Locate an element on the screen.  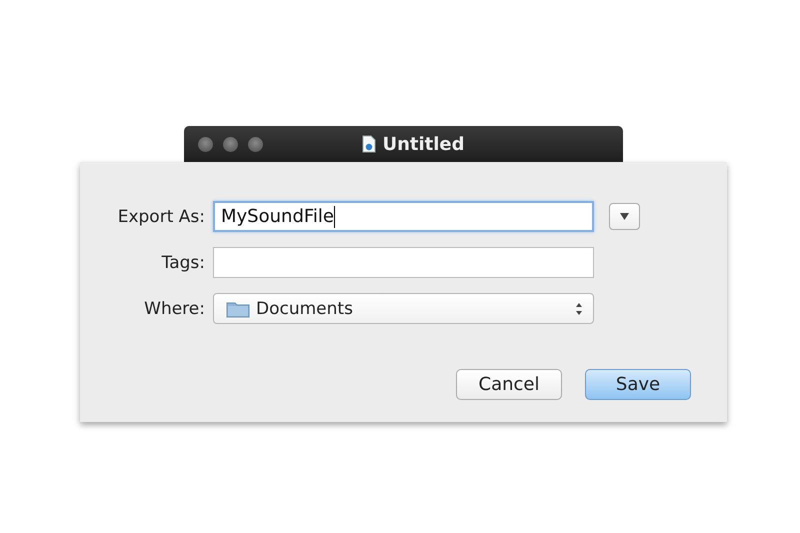
field-label: Export As: is located at coordinates (160, 216).